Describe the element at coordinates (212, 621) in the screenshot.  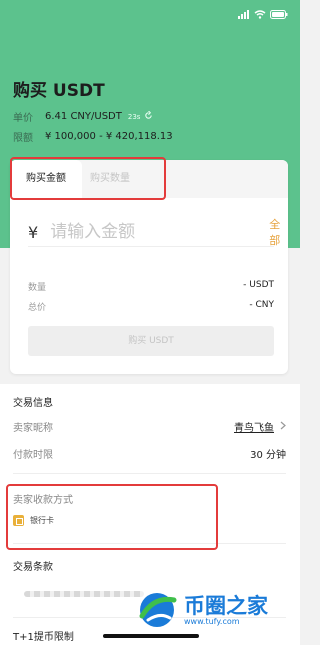
I see `watermark-url: www.tufy.com` at that location.